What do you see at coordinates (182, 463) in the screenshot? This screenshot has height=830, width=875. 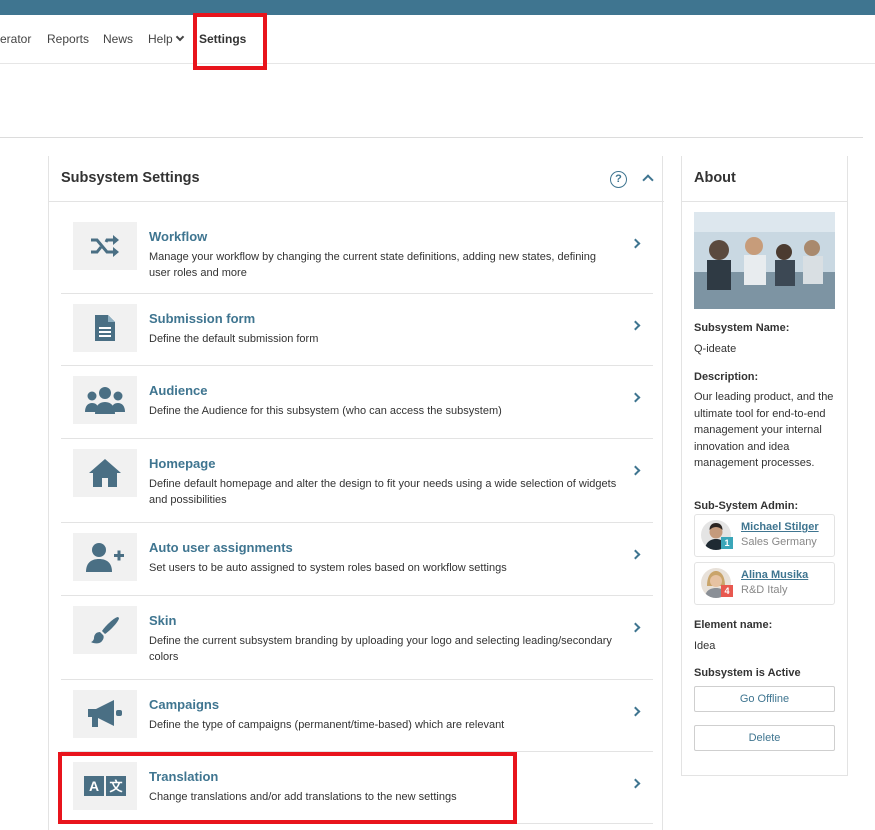 I see `row-title: Homepage` at bounding box center [182, 463].